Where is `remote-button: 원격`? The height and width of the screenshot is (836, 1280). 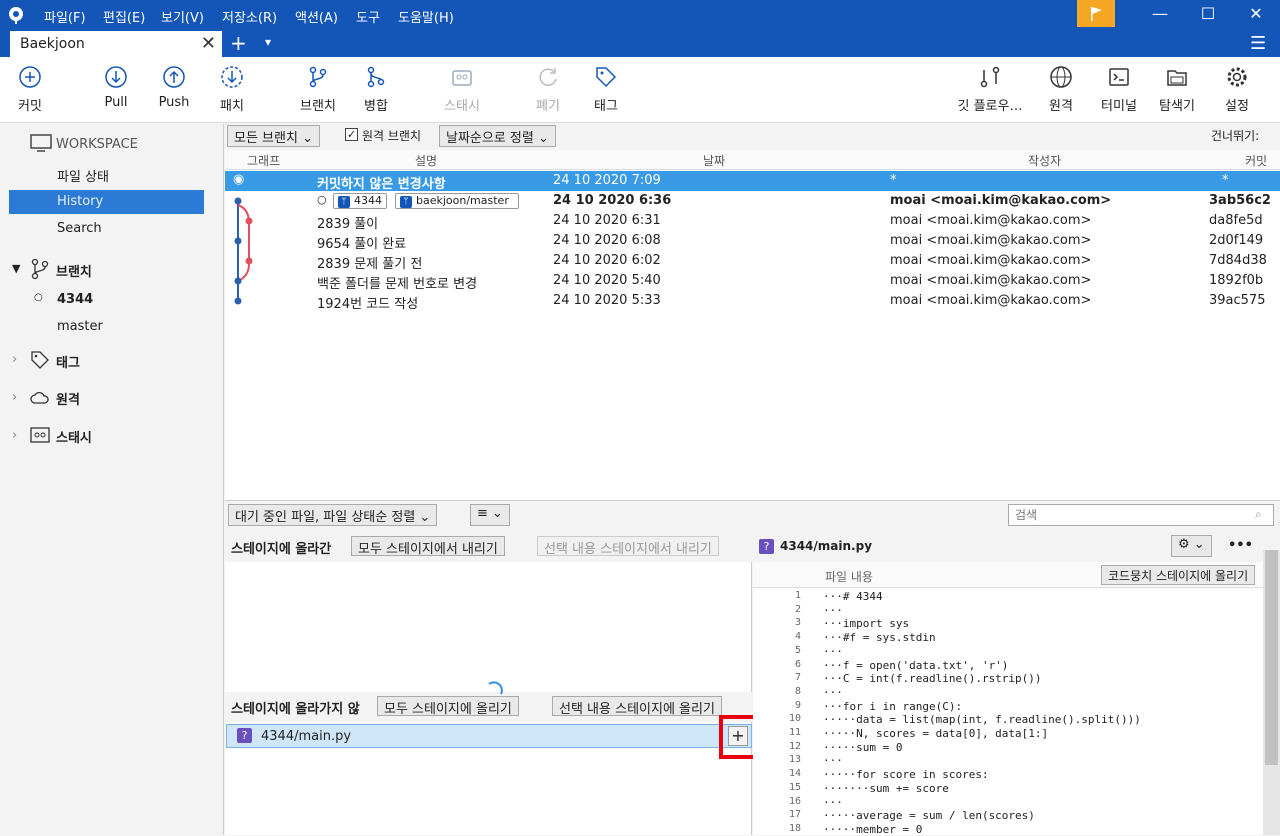
remote-button: 원격 is located at coordinates (1061, 89).